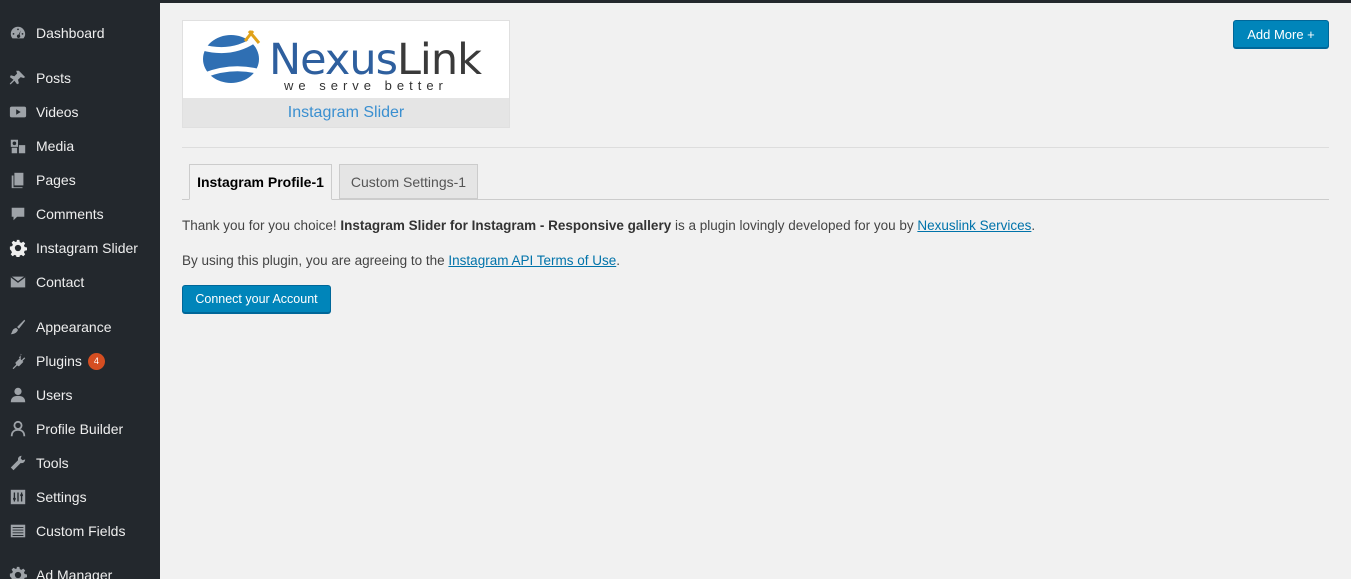 The image size is (1351, 579). Describe the element at coordinates (80, 112) in the screenshot. I see `sidebar-item-videos: Videos` at that location.